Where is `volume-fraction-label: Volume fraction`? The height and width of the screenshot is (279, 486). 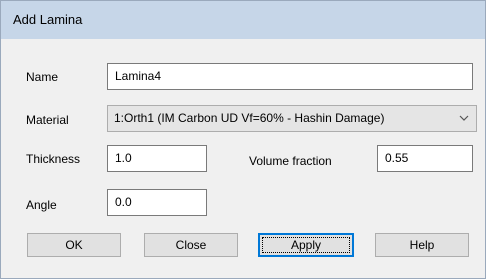 volume-fraction-label: Volume fraction is located at coordinates (290, 161).